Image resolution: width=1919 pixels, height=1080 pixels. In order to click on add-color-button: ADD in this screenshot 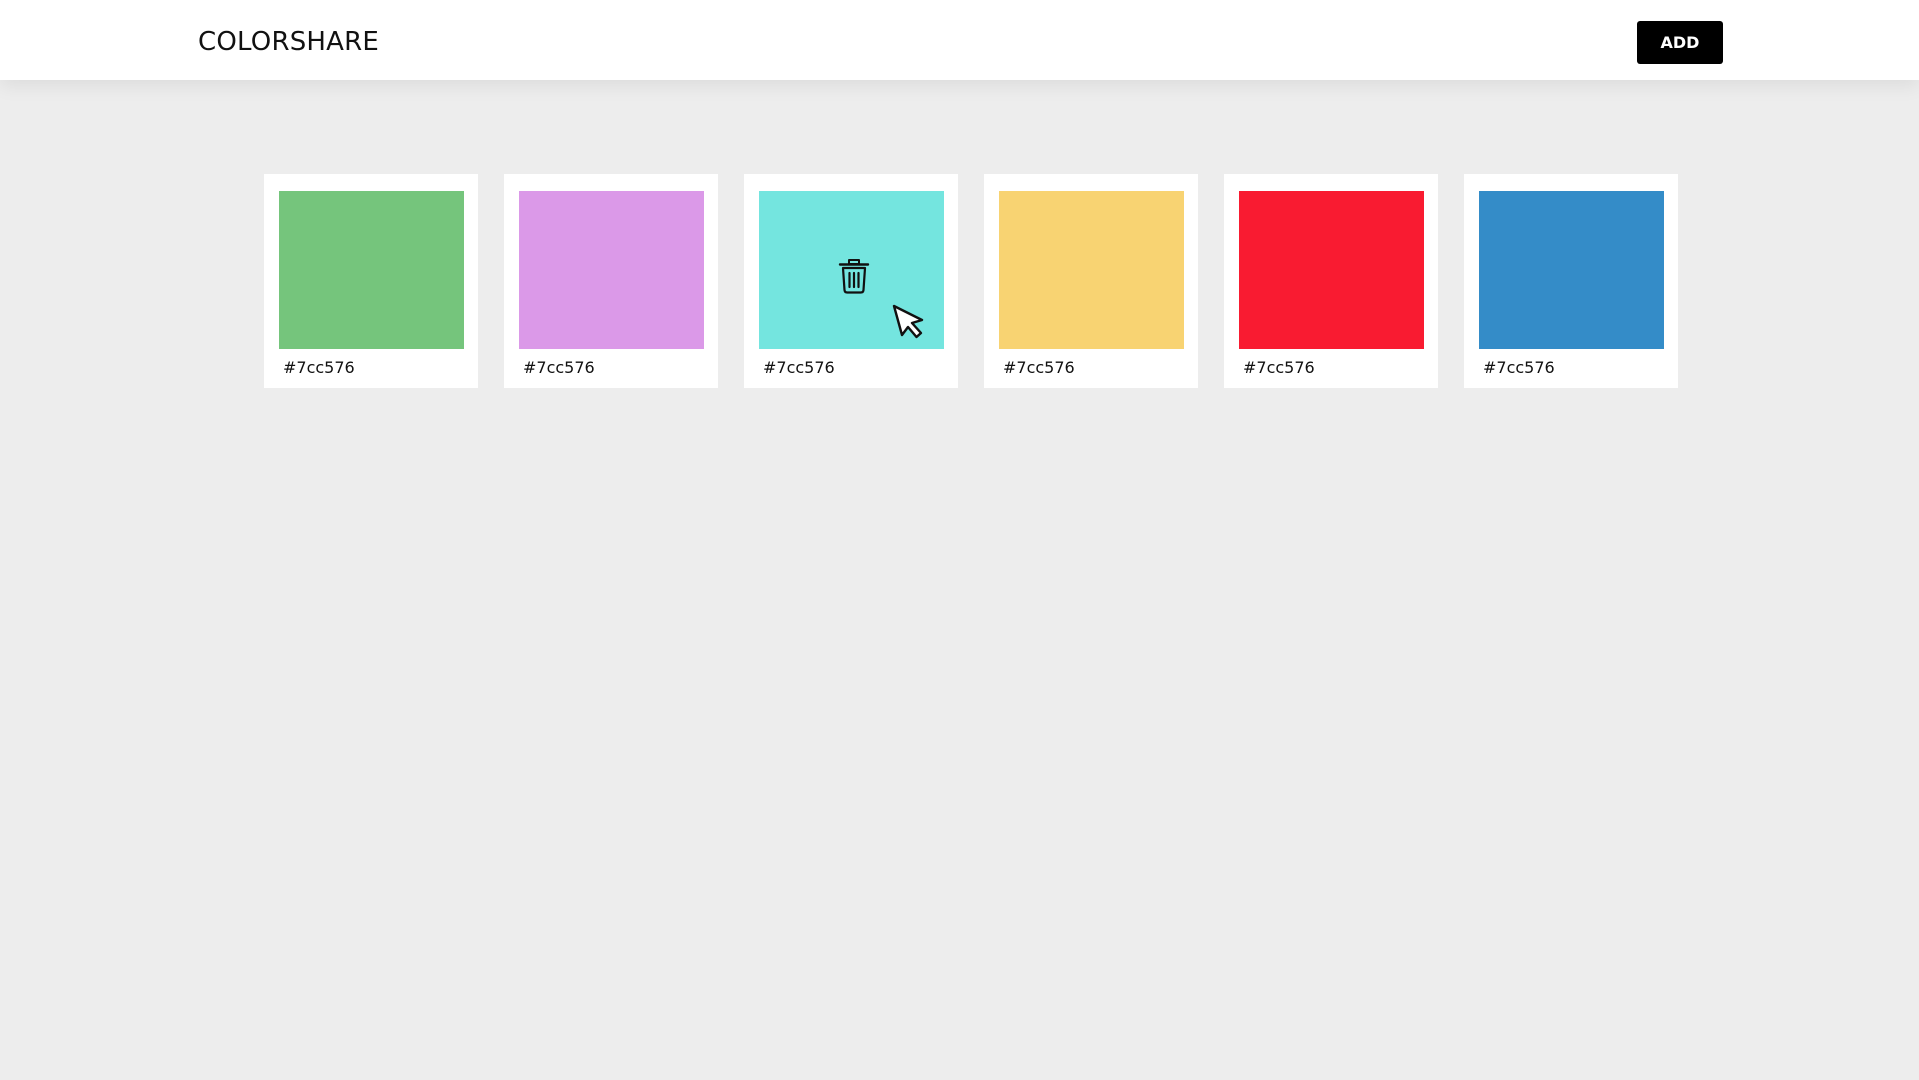, I will do `click(1680, 42)`.